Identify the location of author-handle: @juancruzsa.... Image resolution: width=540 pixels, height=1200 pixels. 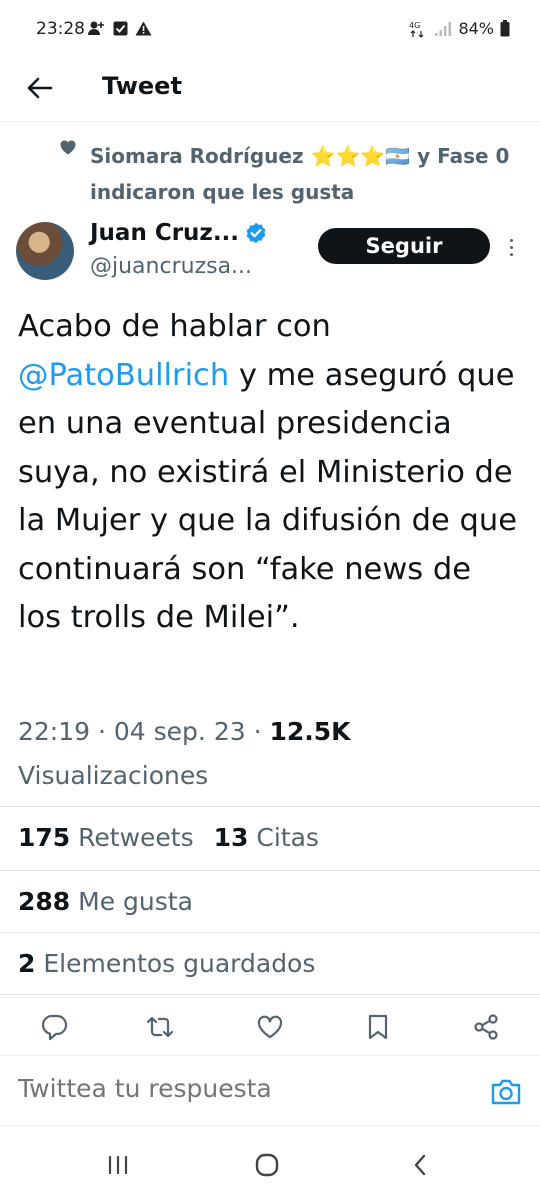
(171, 267).